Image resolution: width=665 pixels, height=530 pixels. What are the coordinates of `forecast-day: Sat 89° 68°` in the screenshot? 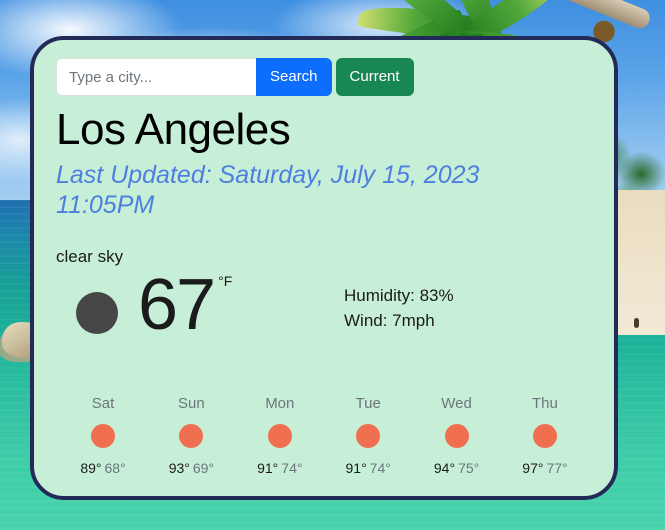 It's located at (103, 435).